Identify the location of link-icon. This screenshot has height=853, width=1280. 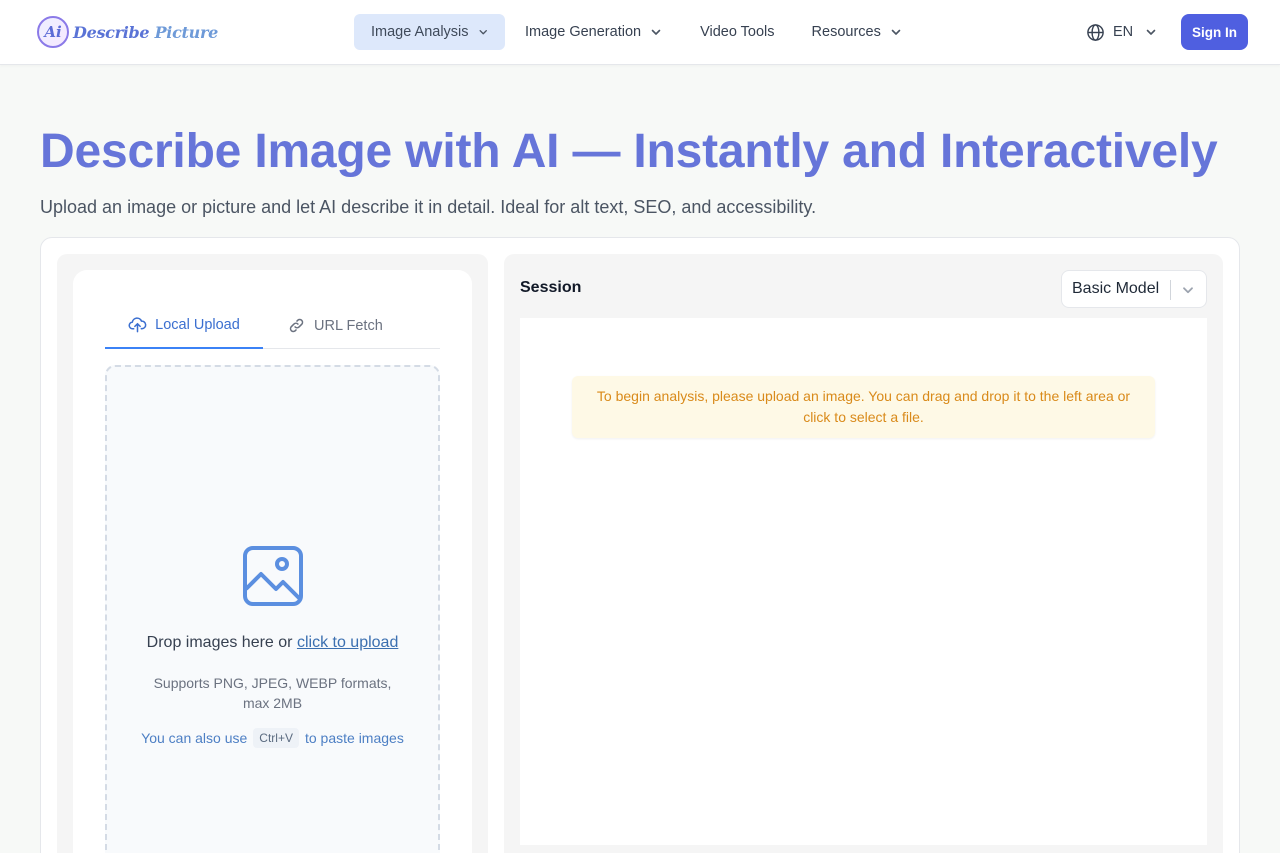
(296, 325).